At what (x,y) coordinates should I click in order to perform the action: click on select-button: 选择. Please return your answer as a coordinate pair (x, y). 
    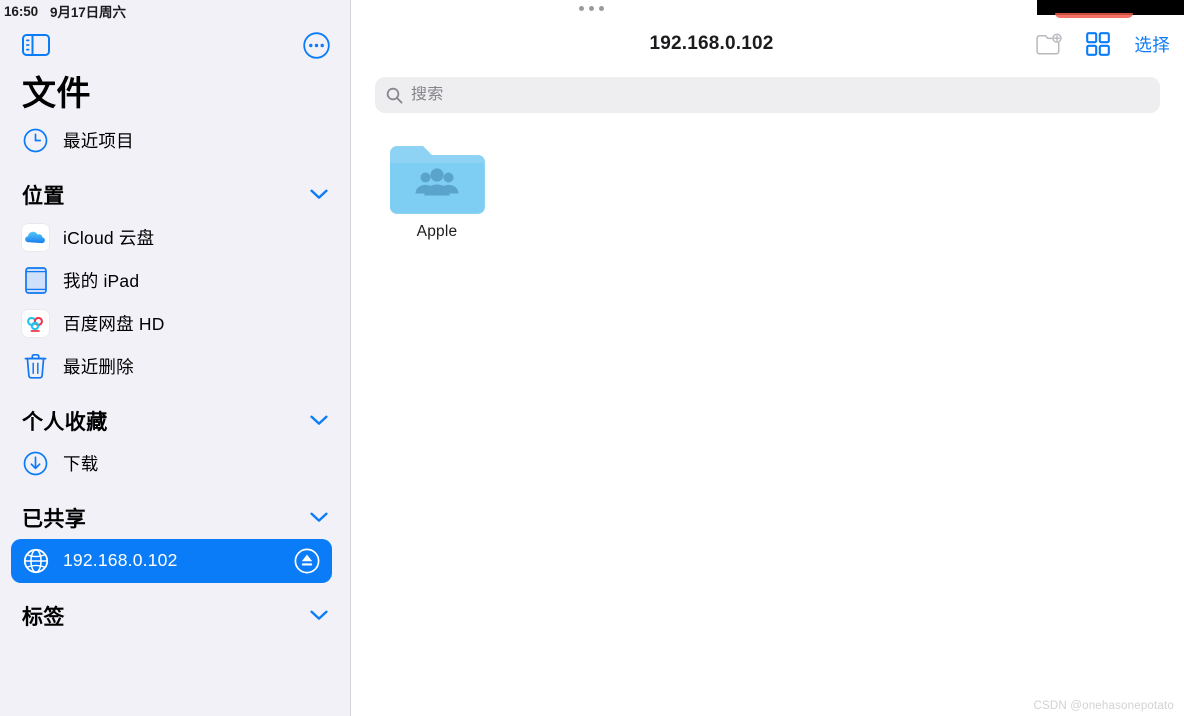
    Looking at the image, I should click on (1152, 44).